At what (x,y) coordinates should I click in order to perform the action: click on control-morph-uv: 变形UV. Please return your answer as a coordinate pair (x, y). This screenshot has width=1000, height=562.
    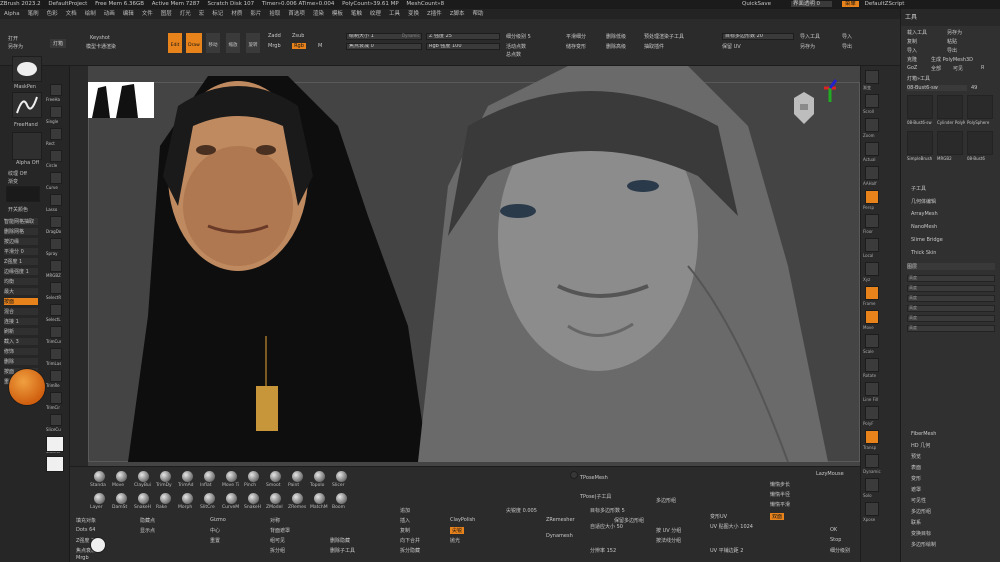
    Looking at the image, I should click on (718, 516).